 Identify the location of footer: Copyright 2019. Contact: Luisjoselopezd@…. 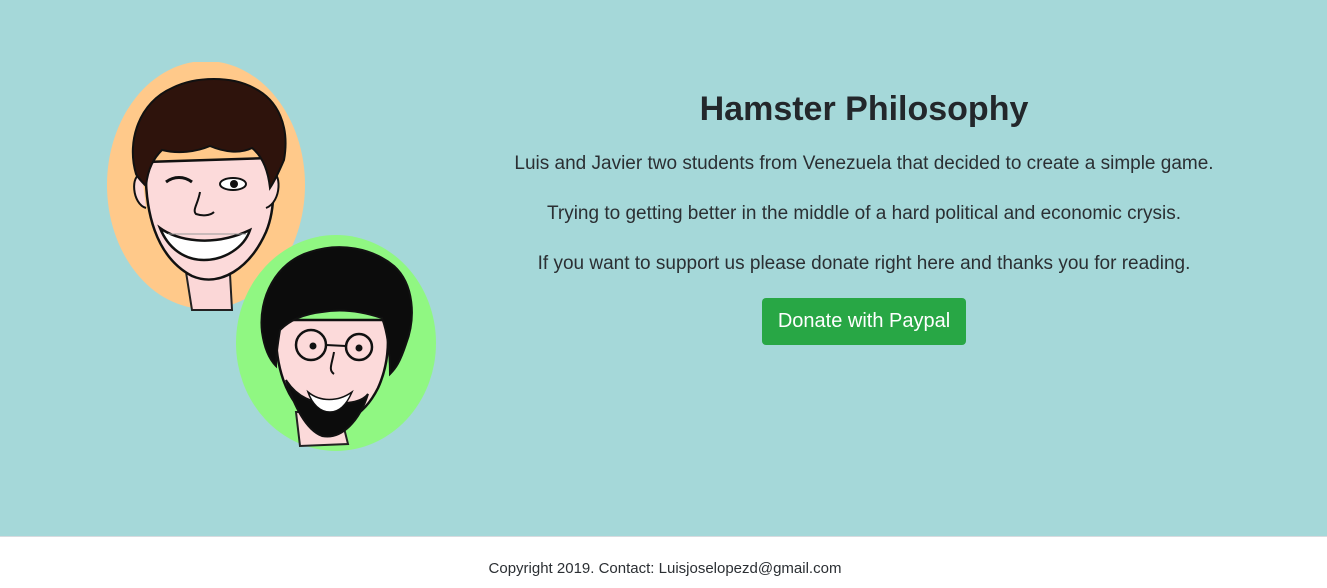
(663, 562).